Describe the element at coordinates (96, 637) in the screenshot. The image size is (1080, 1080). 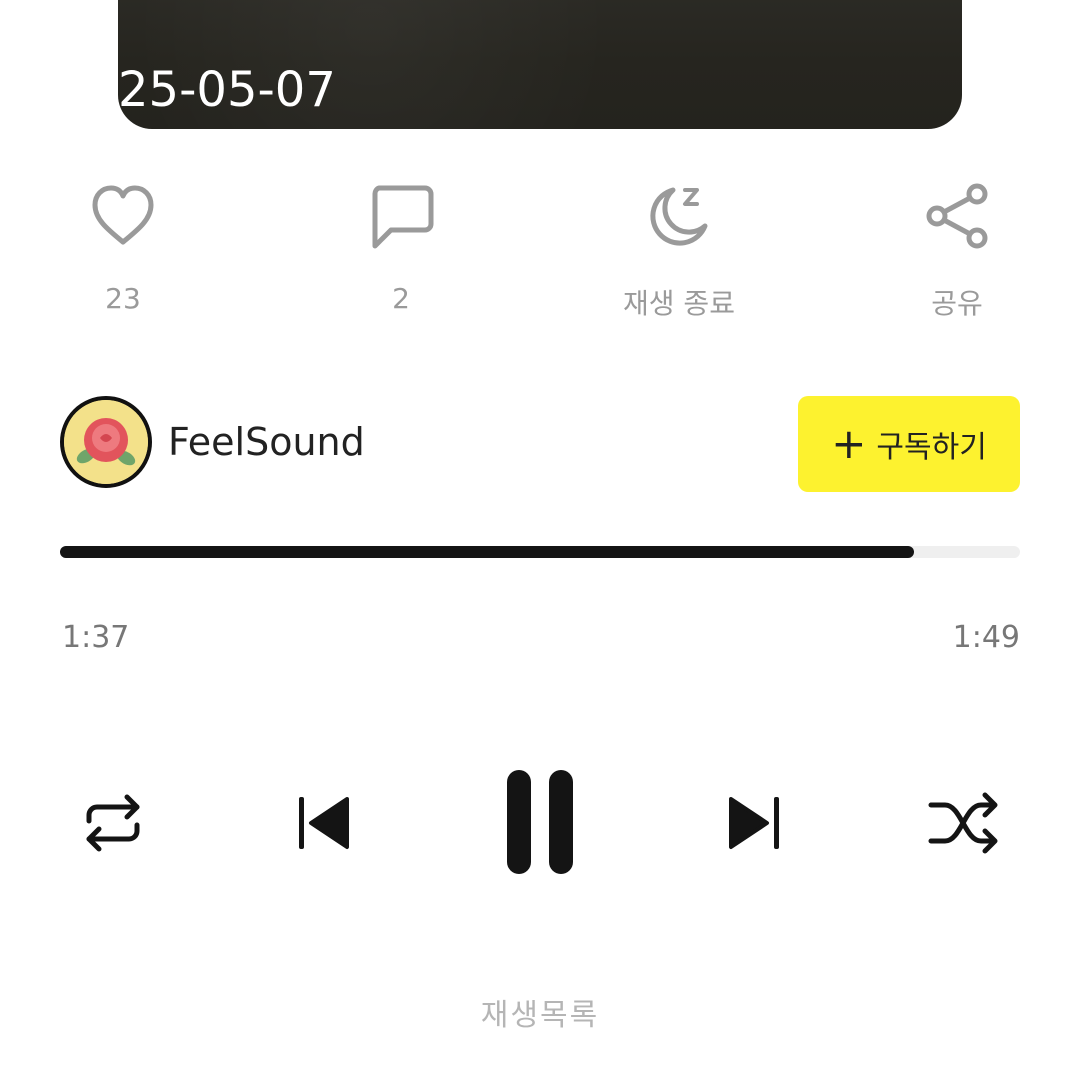
I see `current-time: 1:37` at that location.